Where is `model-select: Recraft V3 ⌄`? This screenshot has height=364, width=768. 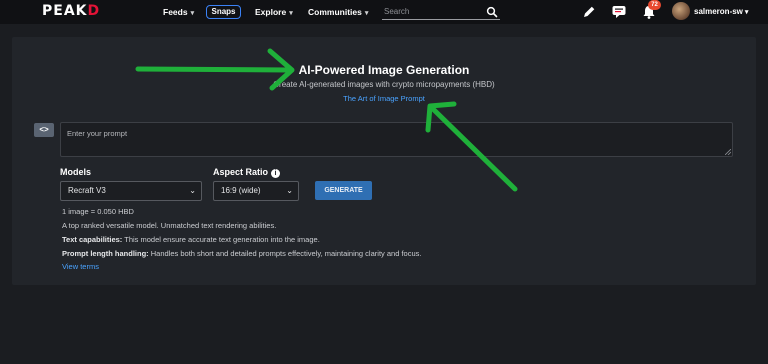
model-select: Recraft V3 ⌄ is located at coordinates (131, 191).